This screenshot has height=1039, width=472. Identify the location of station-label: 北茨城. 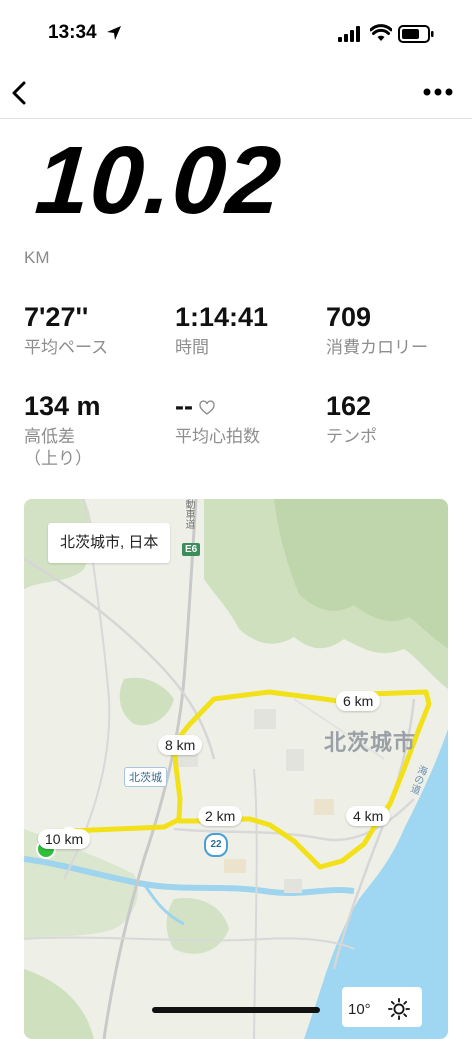
(145, 777).